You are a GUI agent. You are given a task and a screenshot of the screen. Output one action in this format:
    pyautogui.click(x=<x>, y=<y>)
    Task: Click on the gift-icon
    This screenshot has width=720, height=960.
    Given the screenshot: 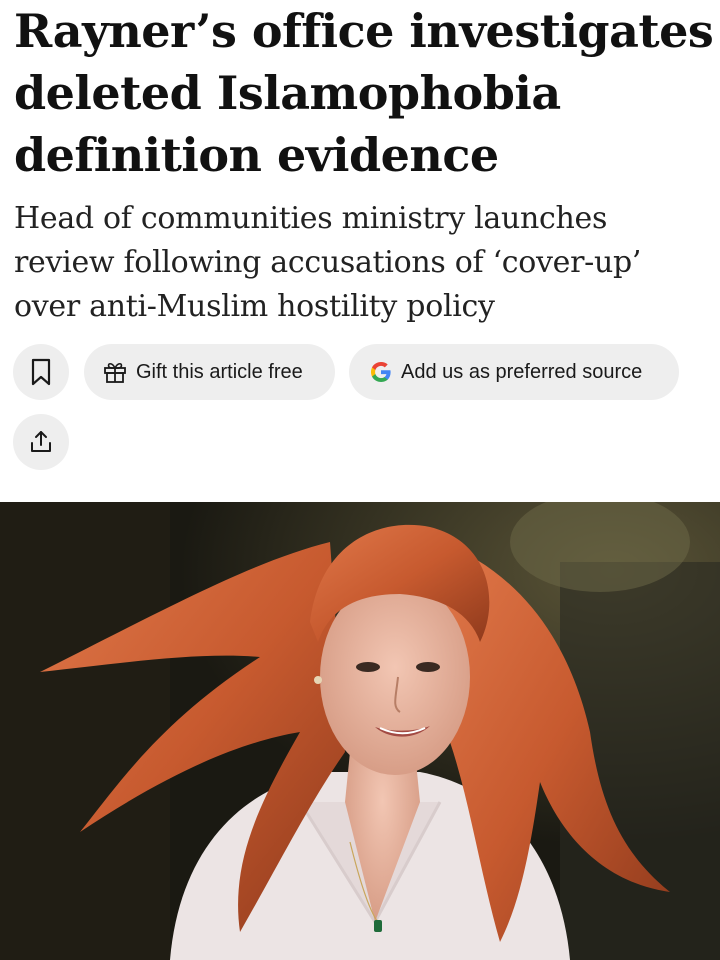 What is the action you would take?
    pyautogui.click(x=115, y=372)
    